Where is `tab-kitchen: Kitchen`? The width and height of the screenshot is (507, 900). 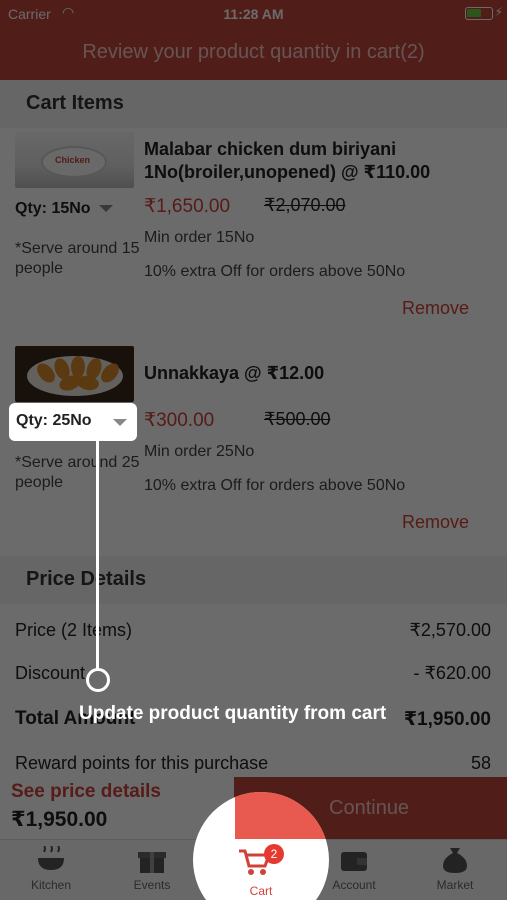 tab-kitchen: Kitchen is located at coordinates (51, 869).